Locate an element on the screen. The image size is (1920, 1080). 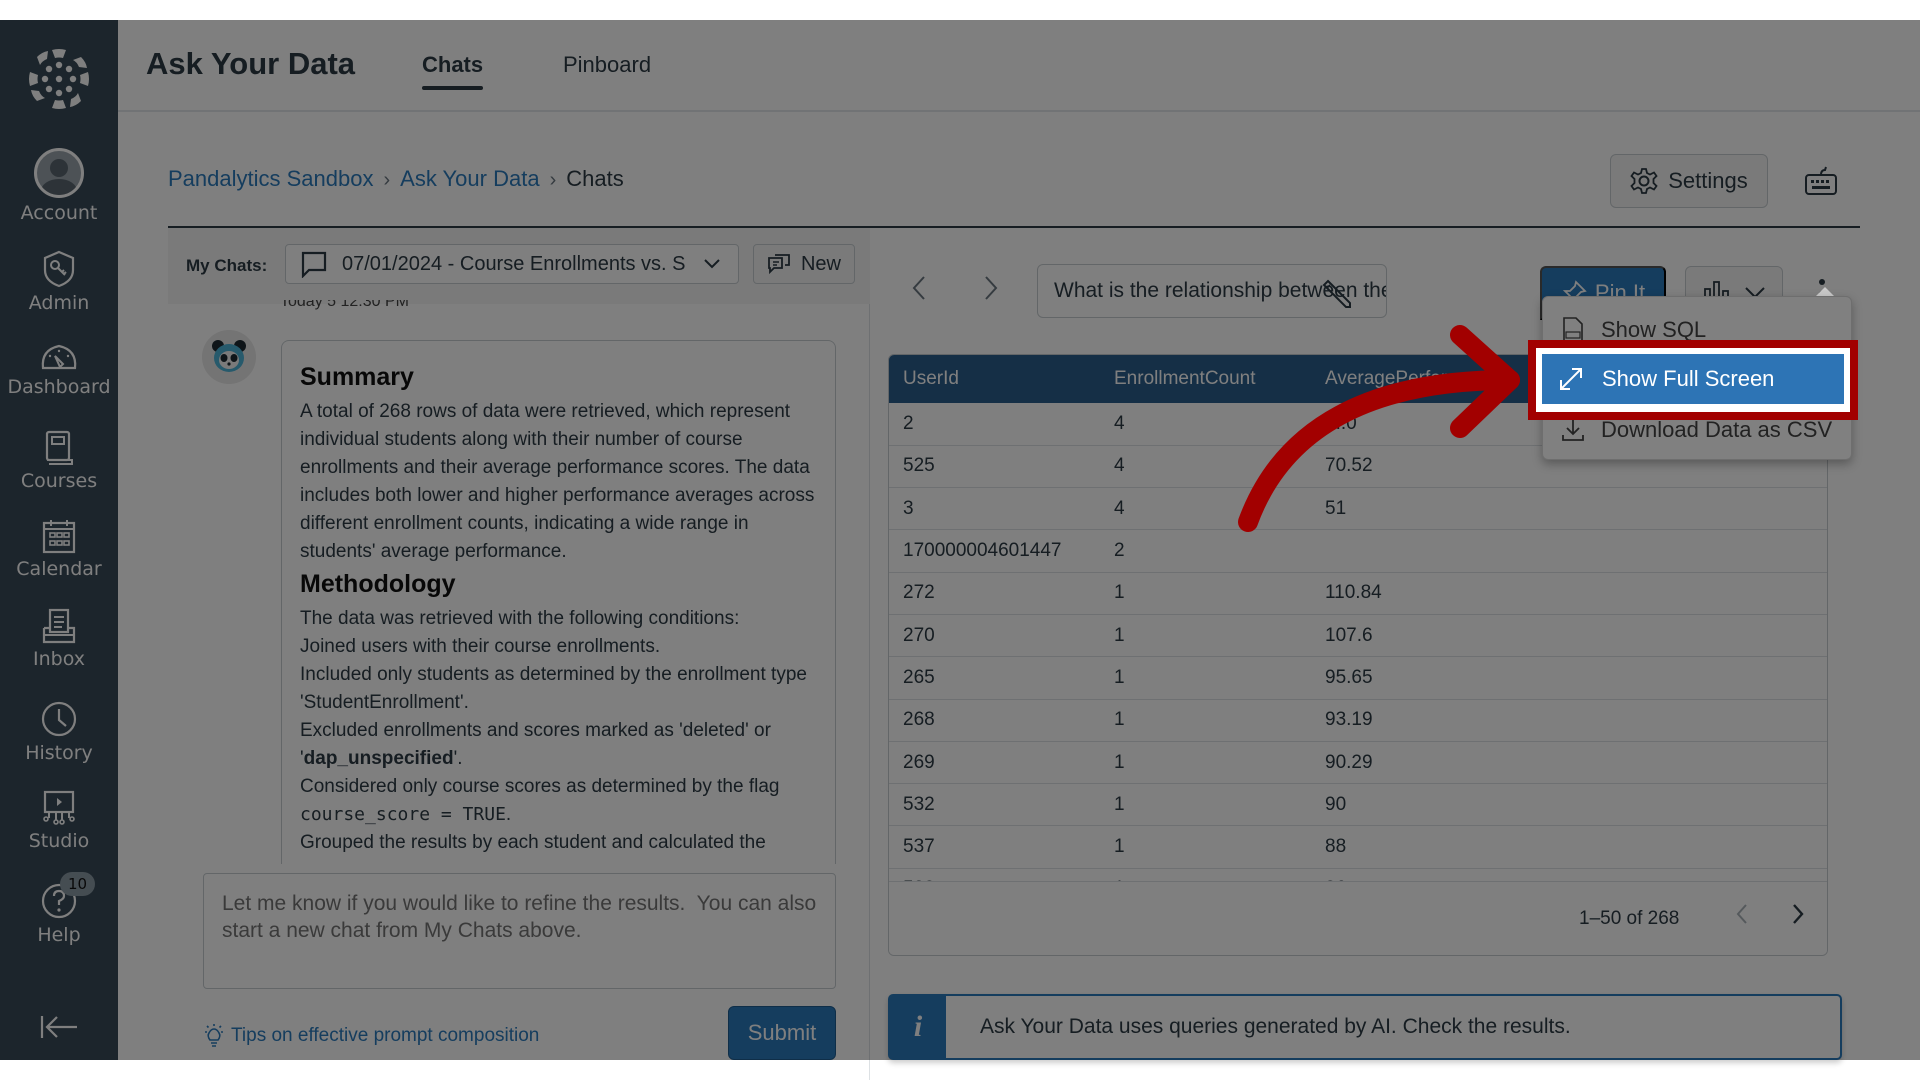
table-row: 3 4 51 is located at coordinates (1358, 509).